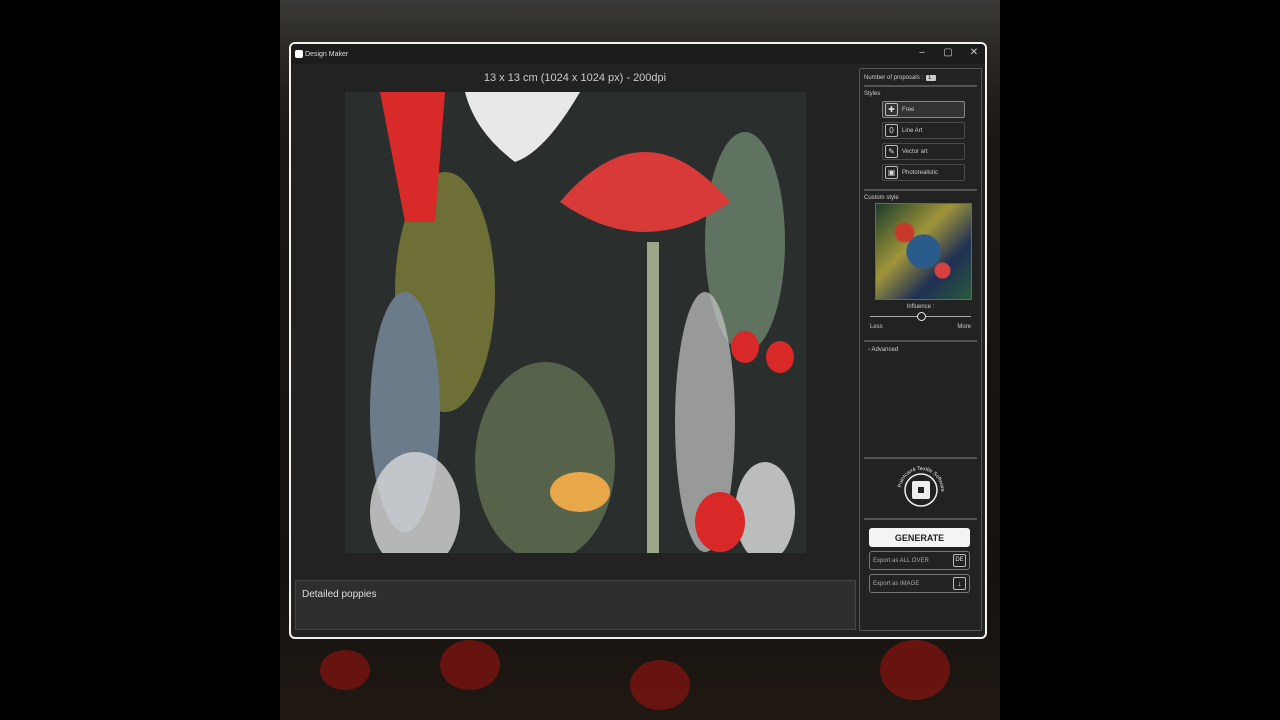 The width and height of the screenshot is (1280, 720). Describe the element at coordinates (891, 151) in the screenshot. I see `feather-icon: ✎` at that location.